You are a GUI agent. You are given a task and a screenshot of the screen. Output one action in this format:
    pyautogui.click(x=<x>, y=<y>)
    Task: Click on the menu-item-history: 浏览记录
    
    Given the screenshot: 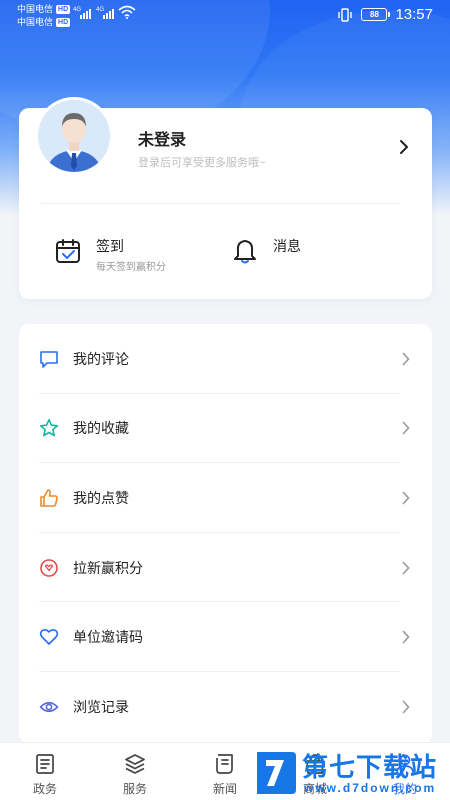 What is the action you would take?
    pyautogui.click(x=225, y=707)
    